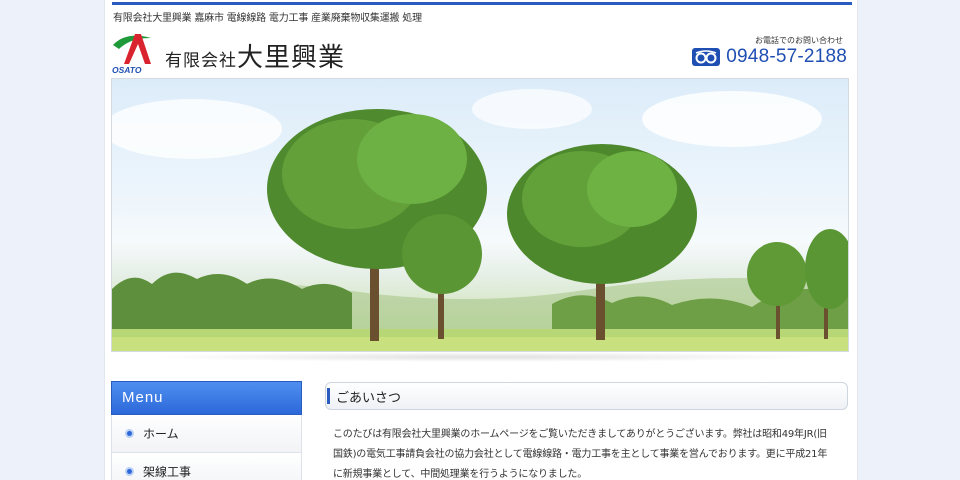 This screenshot has height=480, width=960. What do you see at coordinates (786, 56) in the screenshot?
I see `phone-number: 0948-57-2188` at bounding box center [786, 56].